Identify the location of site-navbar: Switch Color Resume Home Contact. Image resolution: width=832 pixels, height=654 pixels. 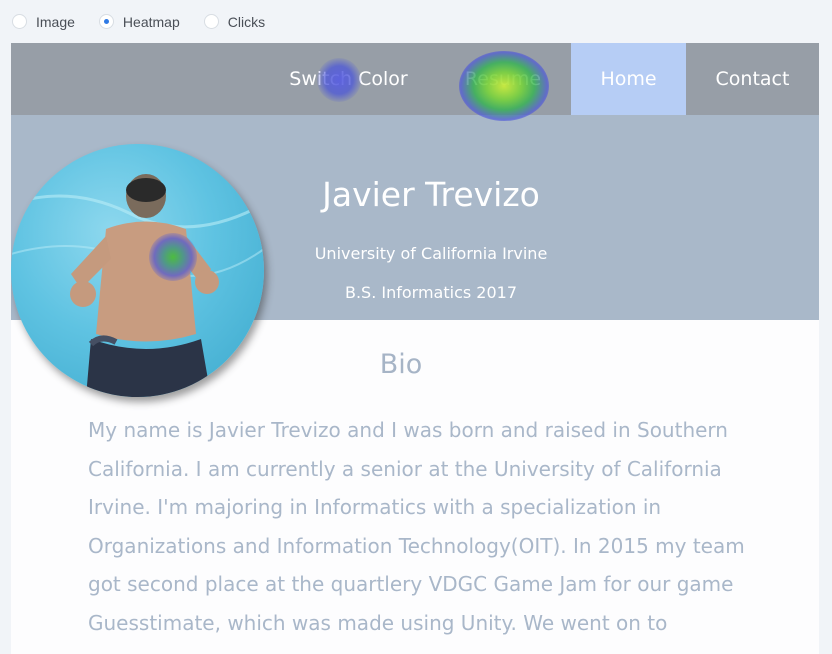
(415, 79).